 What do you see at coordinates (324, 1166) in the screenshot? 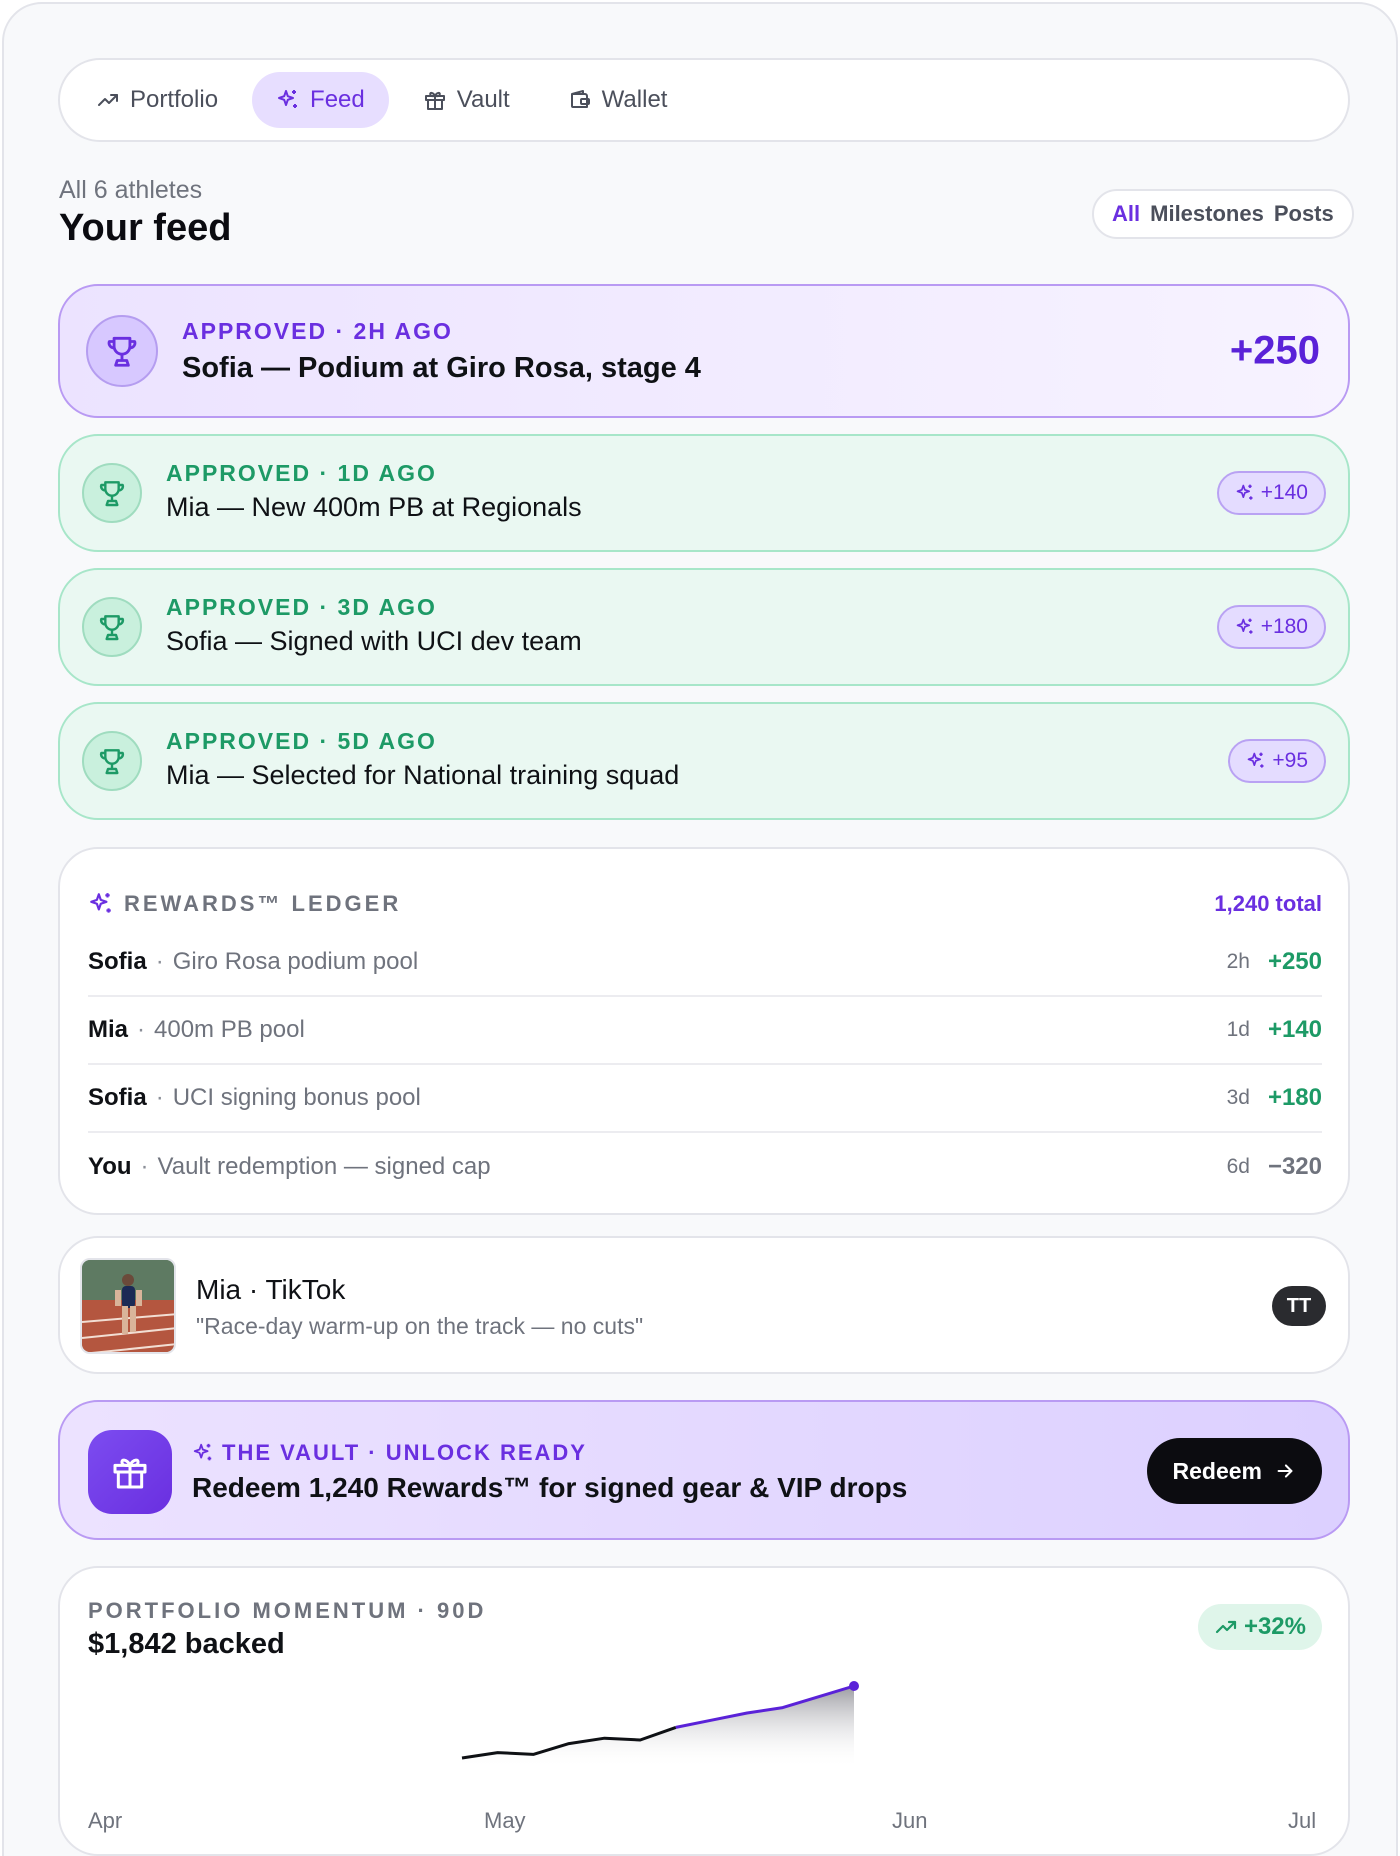
I see `ledger-desc: Vault redemption — signed cap` at bounding box center [324, 1166].